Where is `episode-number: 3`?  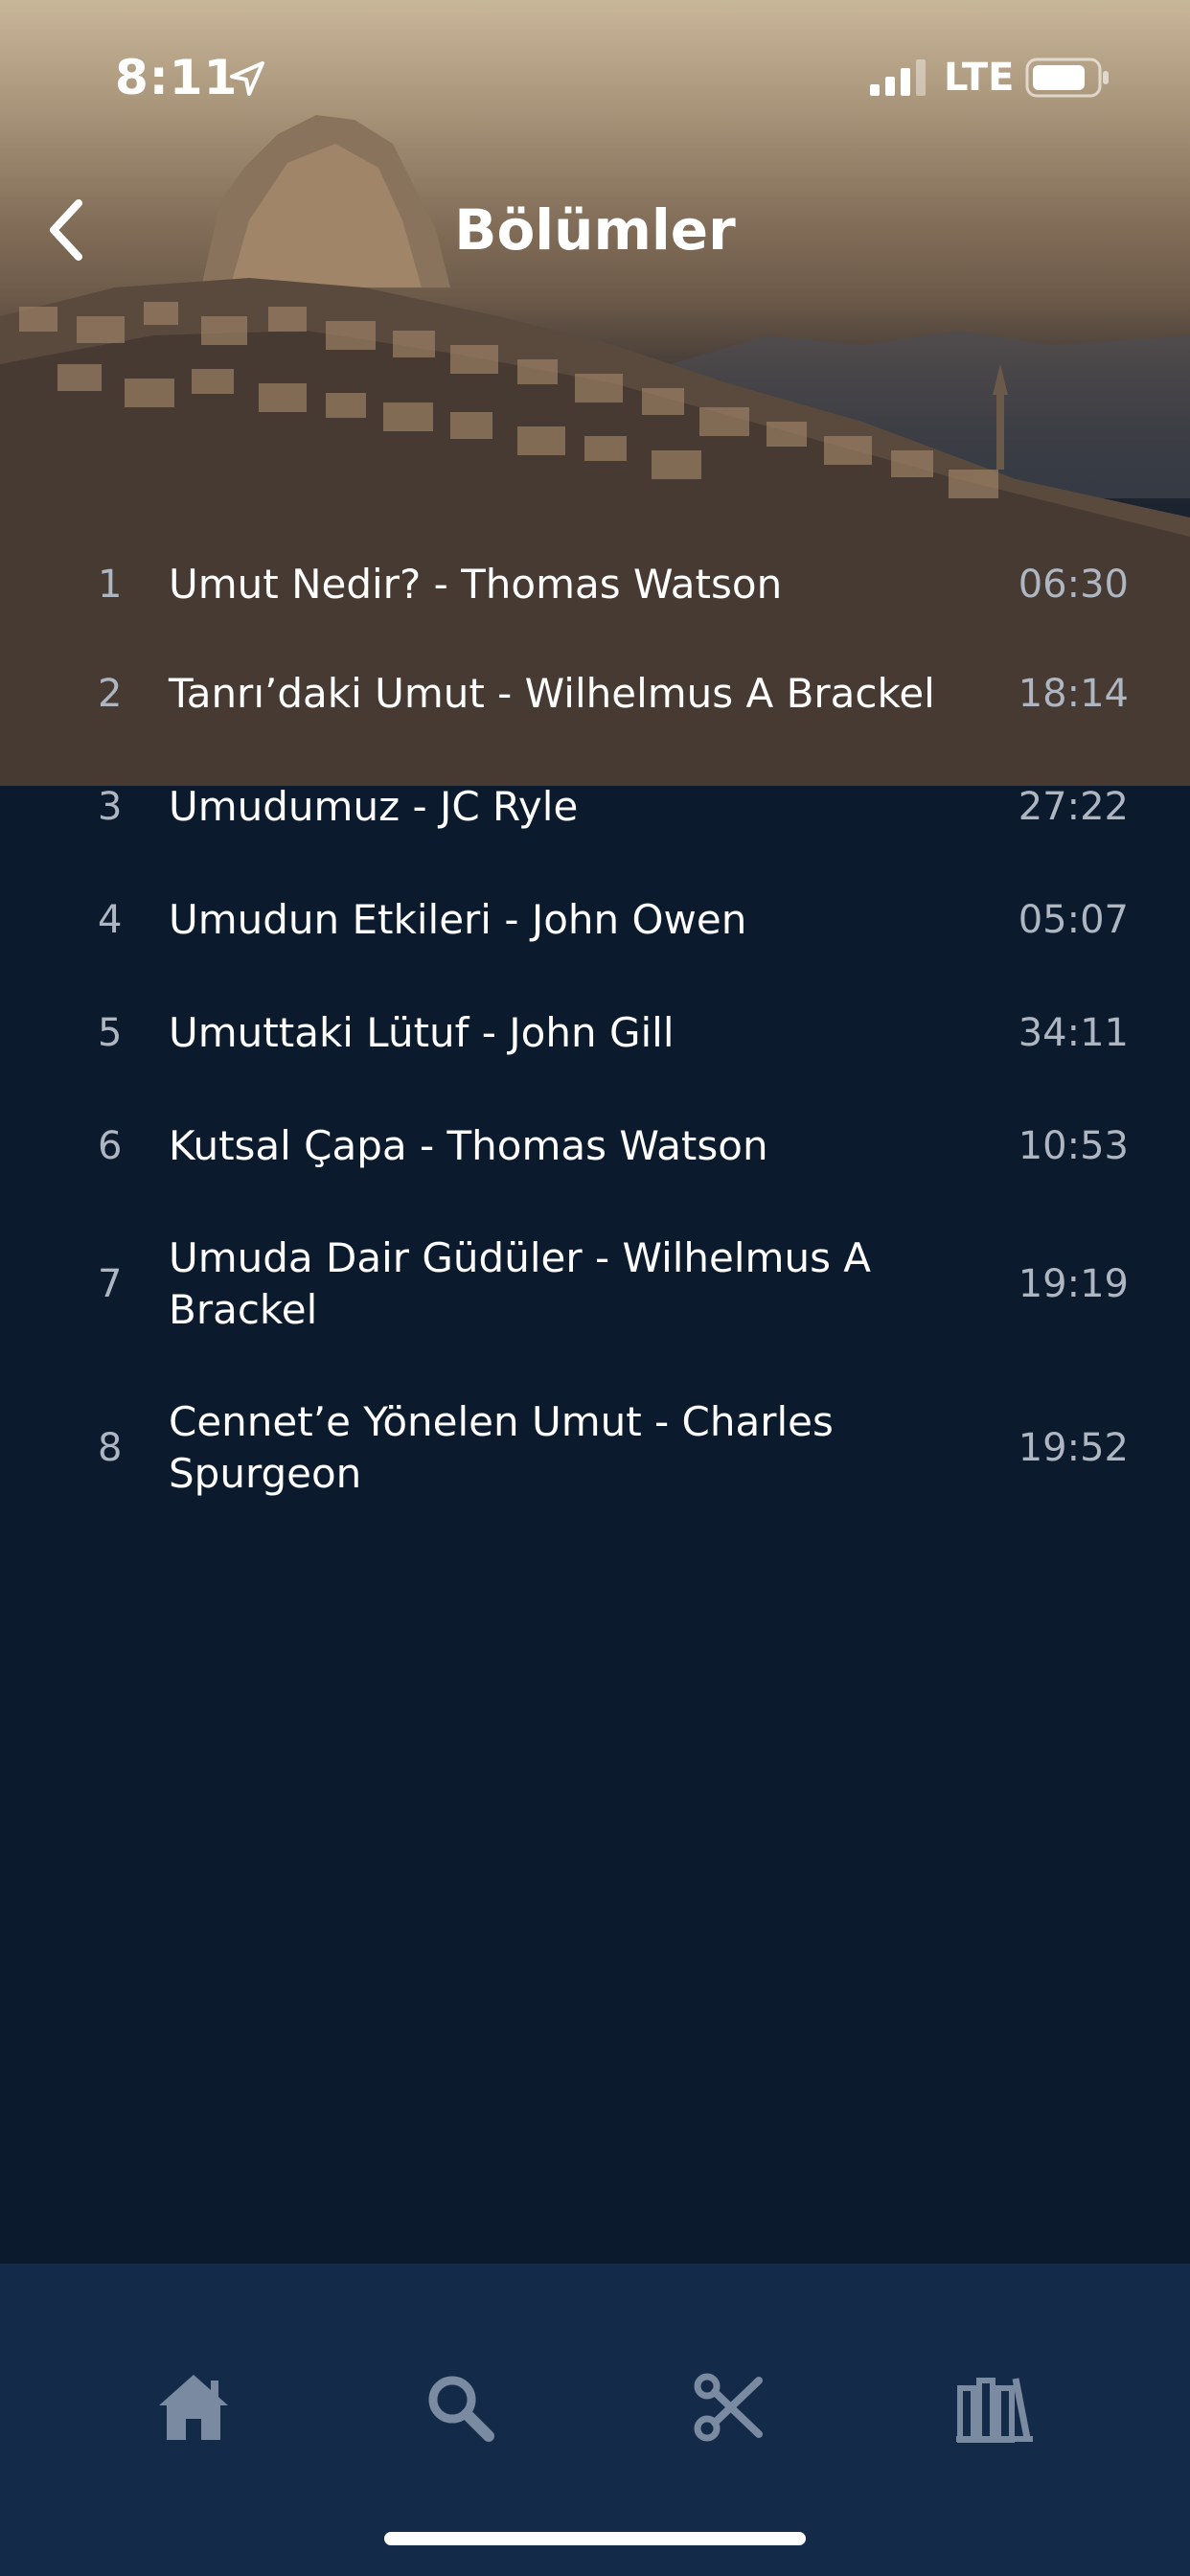
episode-number: 3 is located at coordinates (111, 807).